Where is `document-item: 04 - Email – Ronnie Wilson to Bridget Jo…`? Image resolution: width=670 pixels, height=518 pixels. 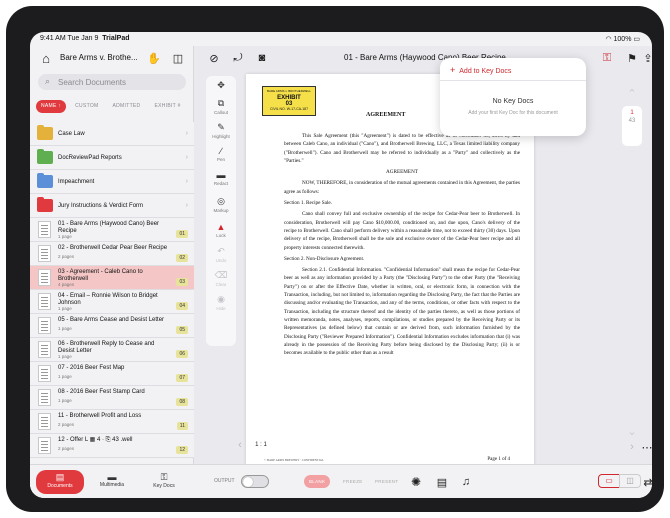
document-item: 04 - Email – Ronnie Wilson to Bridget Jo… is located at coordinates (112, 302).